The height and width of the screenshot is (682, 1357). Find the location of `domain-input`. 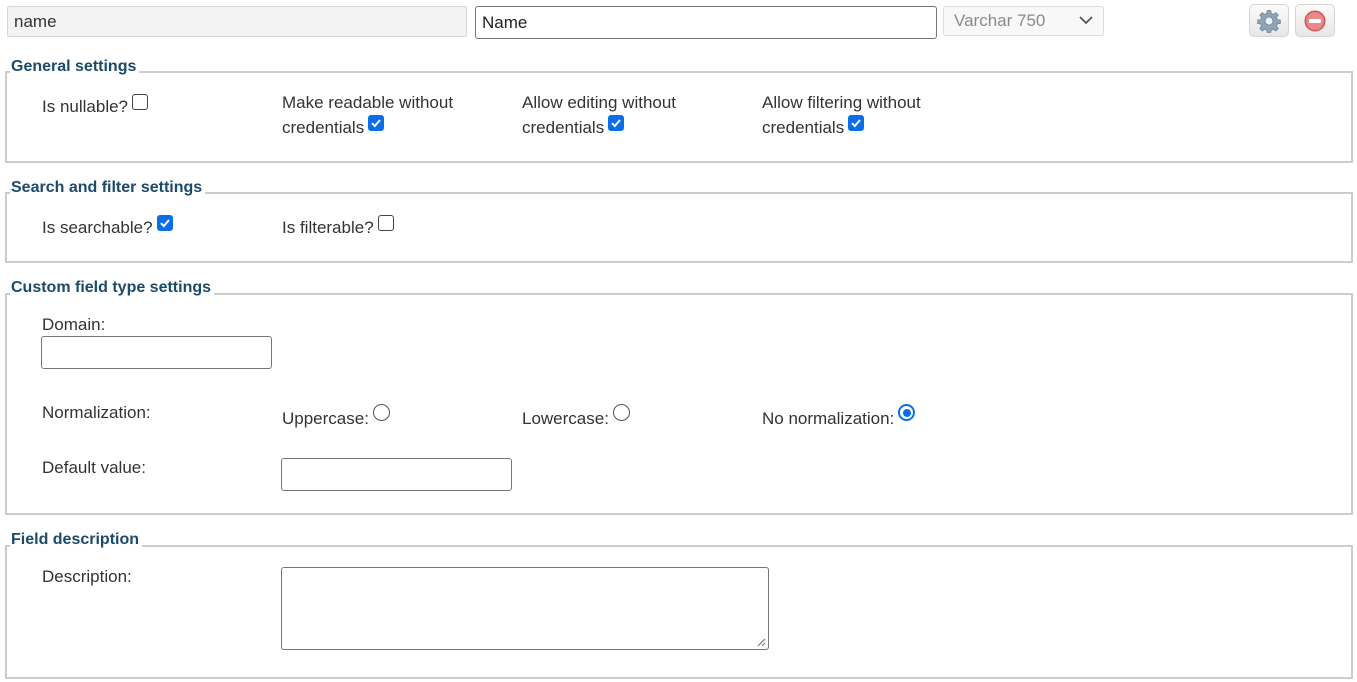

domain-input is located at coordinates (156, 352).